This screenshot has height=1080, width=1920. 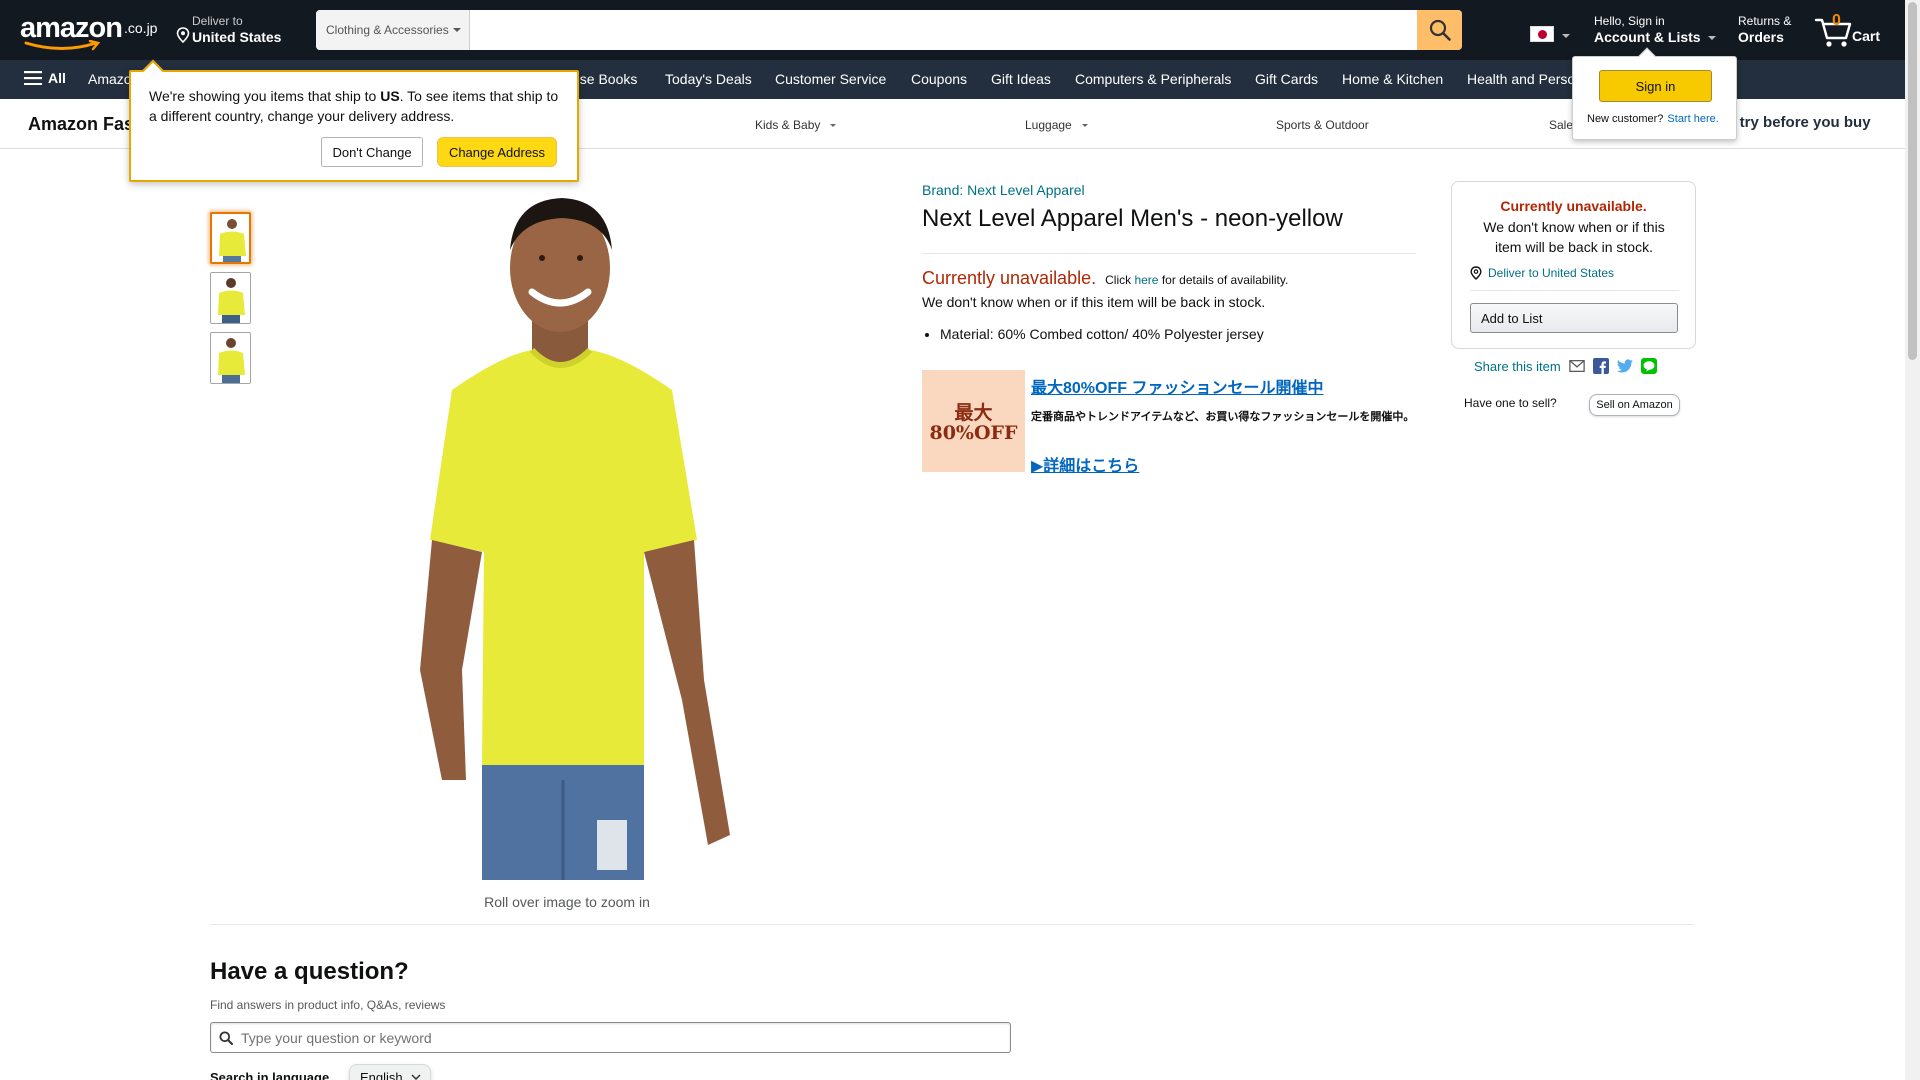 I want to click on dont-change-button: Don't Change, so click(x=372, y=152).